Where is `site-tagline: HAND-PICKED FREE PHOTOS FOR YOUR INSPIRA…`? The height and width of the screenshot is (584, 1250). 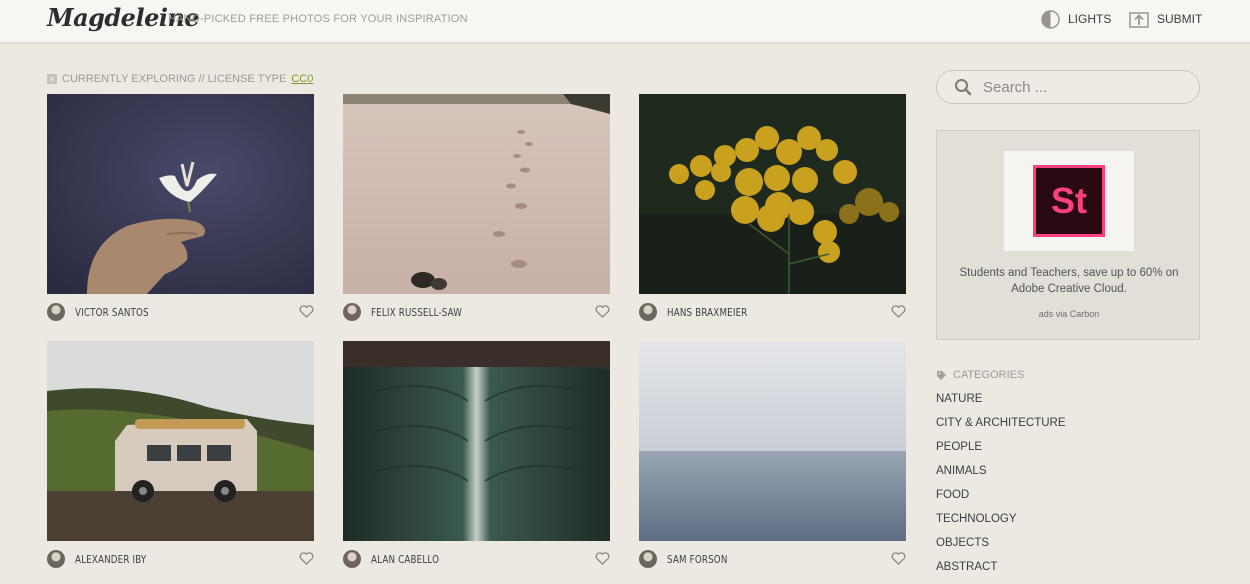 site-tagline: HAND-PICKED FREE PHOTOS FOR YOUR INSPIRA… is located at coordinates (318, 19).